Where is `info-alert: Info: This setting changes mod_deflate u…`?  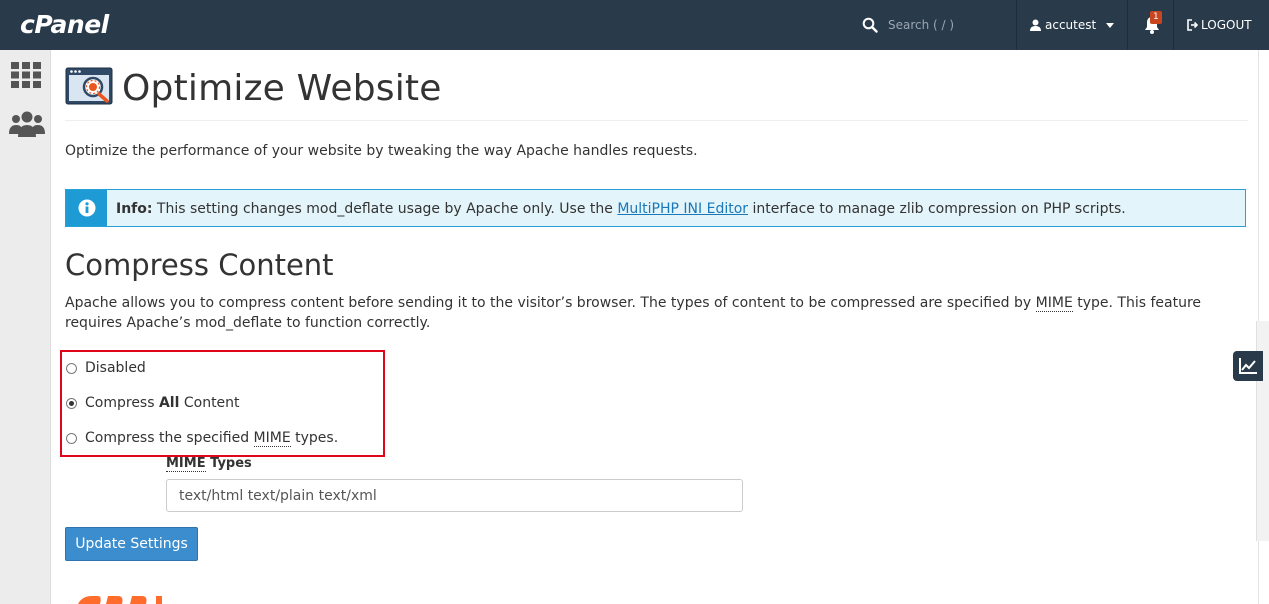 info-alert: Info: This setting changes mod_deflate u… is located at coordinates (655, 208).